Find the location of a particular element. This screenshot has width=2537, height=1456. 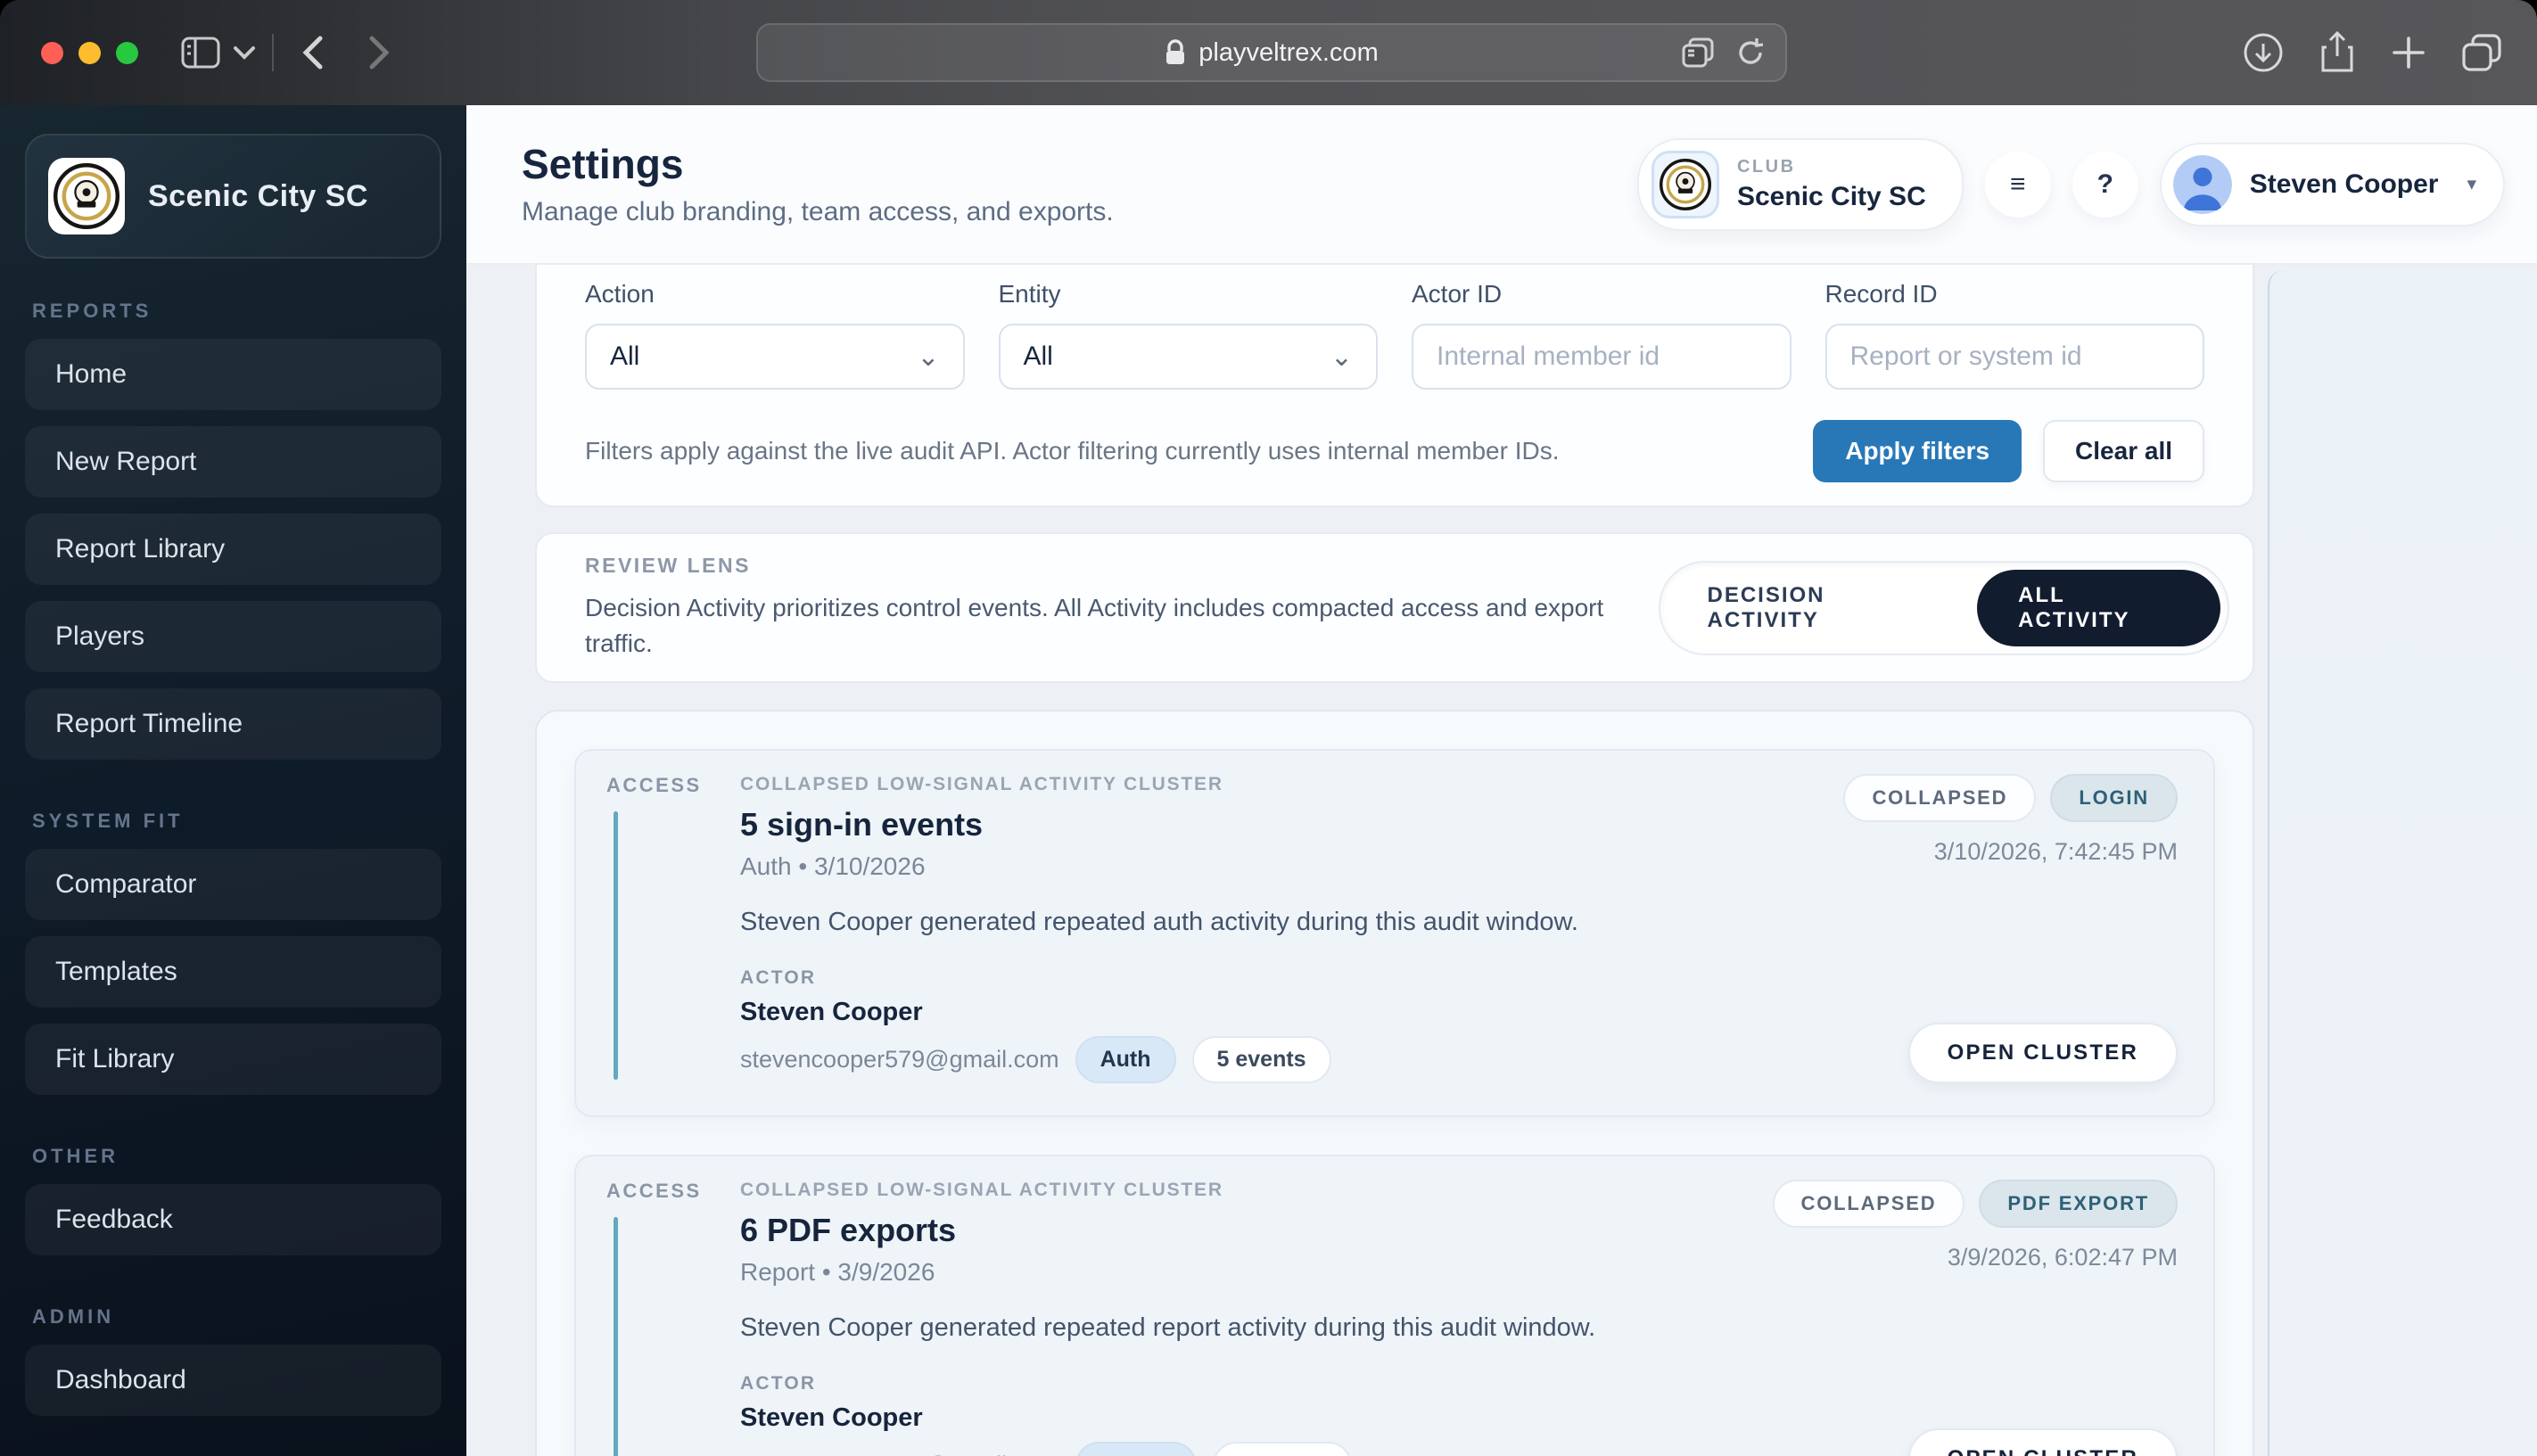

menu-icon: ≡ is located at coordinates (2017, 185).